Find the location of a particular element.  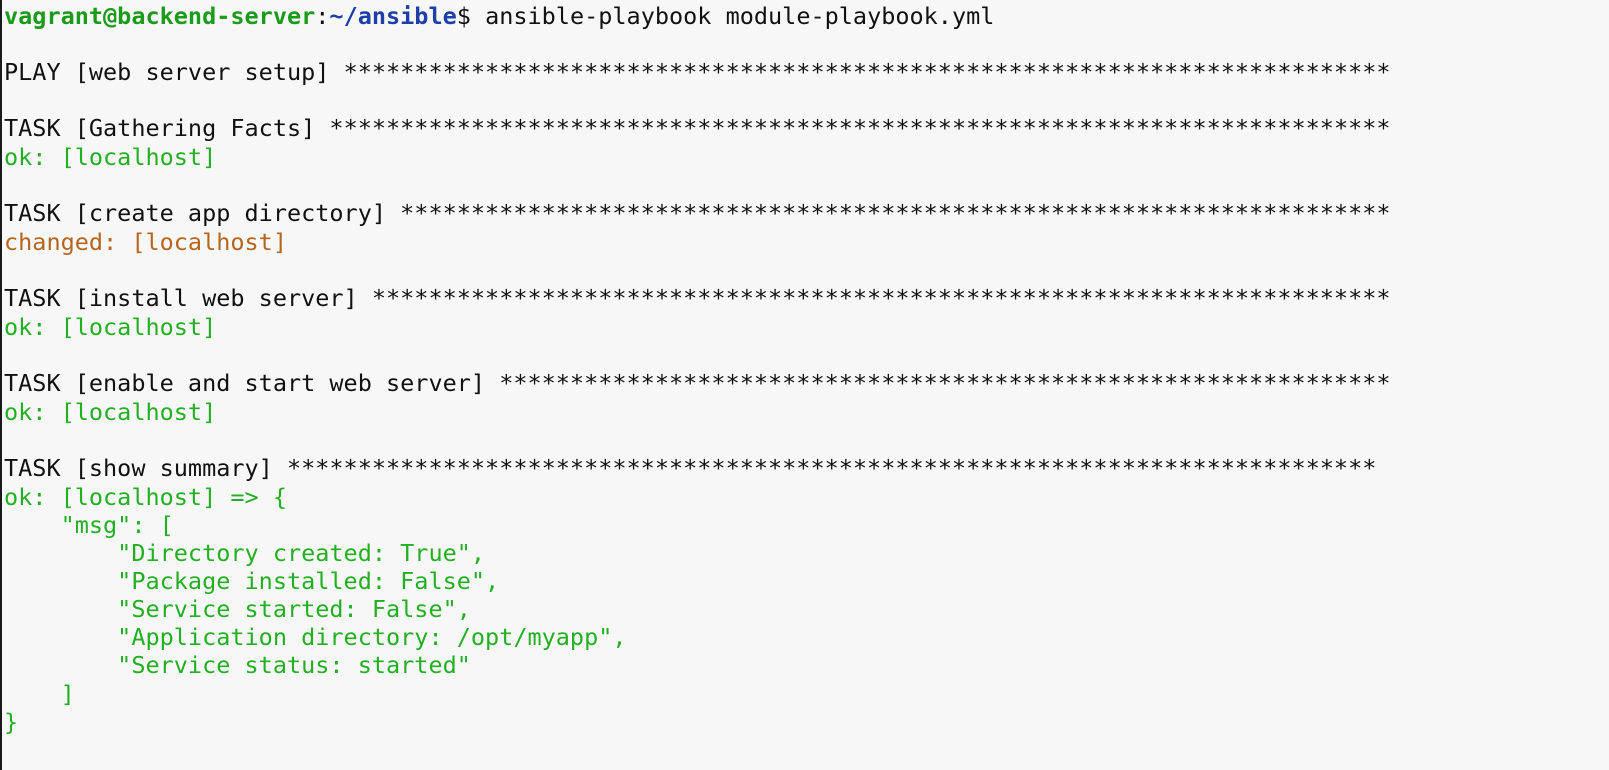

task-result: changed: [localhost] is located at coordinates (145, 242).